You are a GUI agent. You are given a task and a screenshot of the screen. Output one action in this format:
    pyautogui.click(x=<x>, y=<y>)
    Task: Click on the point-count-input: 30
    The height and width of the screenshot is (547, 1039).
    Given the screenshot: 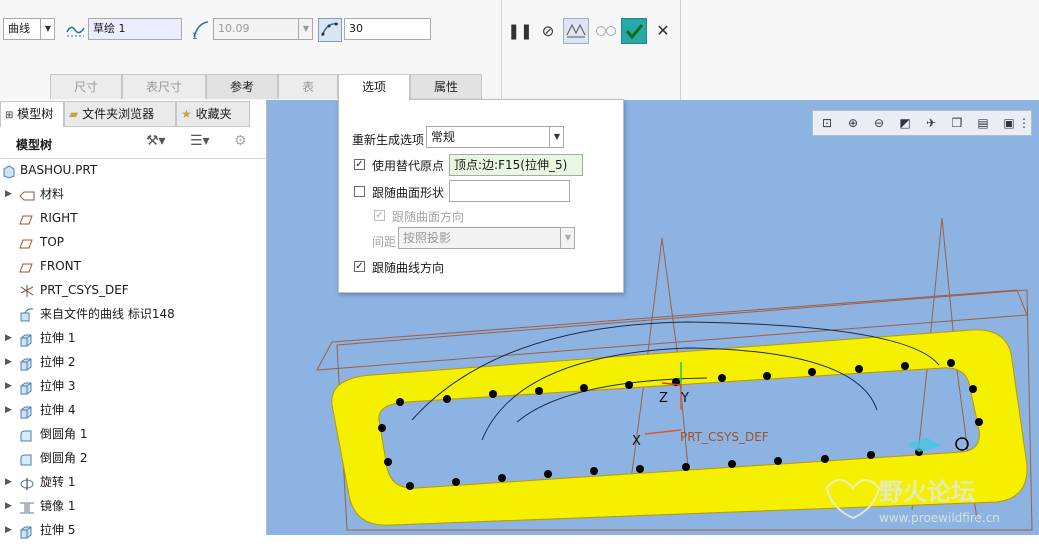 What is the action you would take?
    pyautogui.click(x=387, y=29)
    